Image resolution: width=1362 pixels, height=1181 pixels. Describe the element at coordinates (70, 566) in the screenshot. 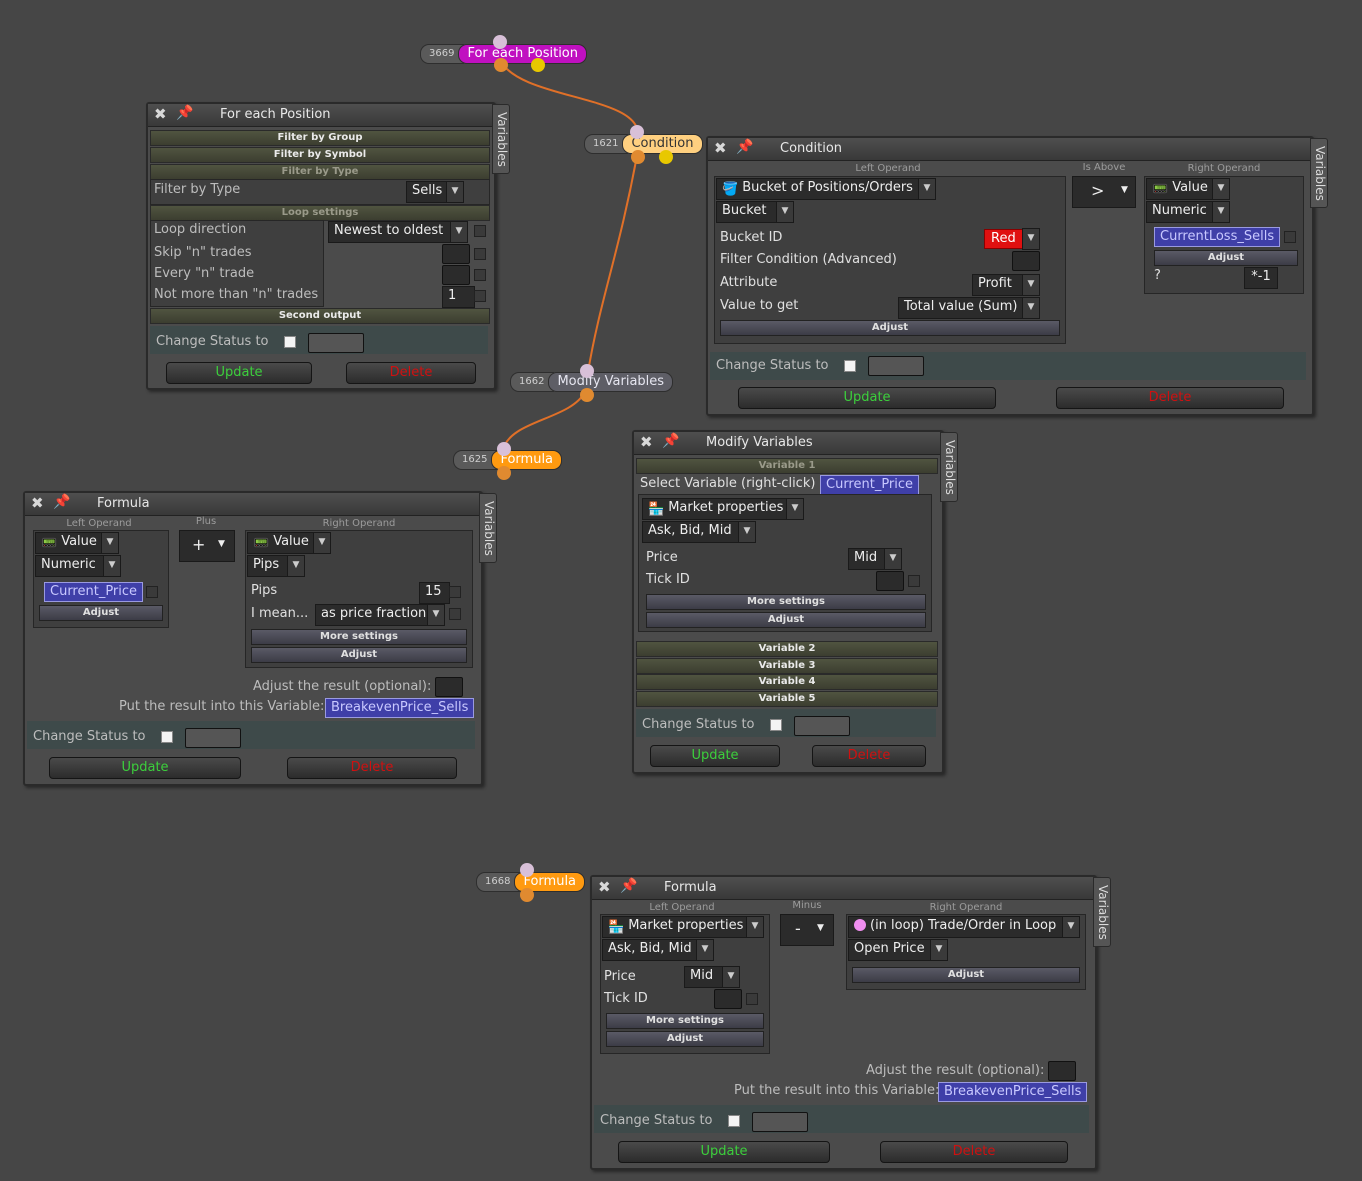

I see `left-type-dropdown: Numeric` at that location.